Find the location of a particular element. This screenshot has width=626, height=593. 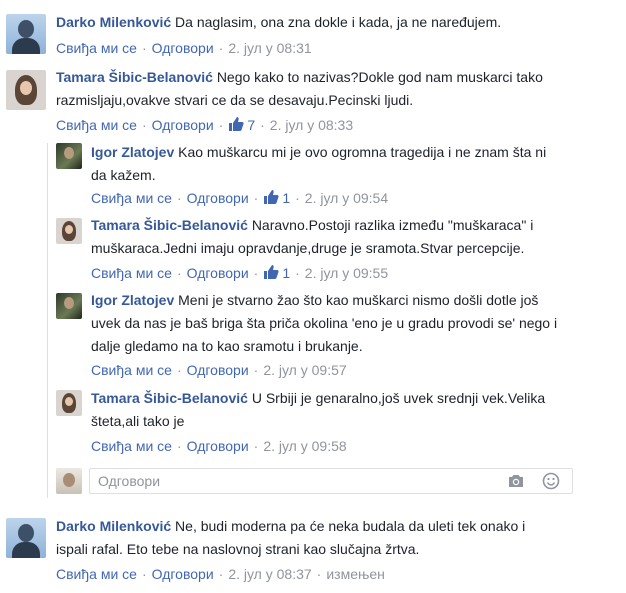

comment-actions: Свиђа ми се · Одговори · 7 · 2. јул у 08:33 is located at coordinates (205, 125).